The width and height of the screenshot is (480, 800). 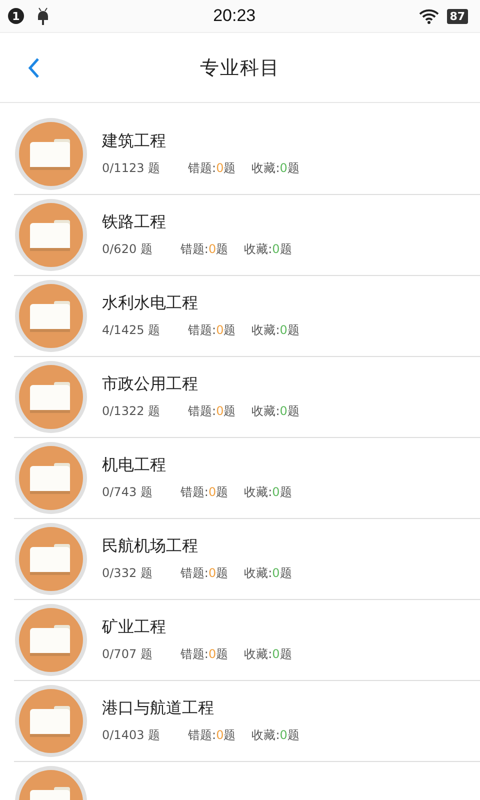 What do you see at coordinates (247, 640) in the screenshot?
I see `subject-item: 矿业工程 0/707 题 错题:0题 收藏:0题` at bounding box center [247, 640].